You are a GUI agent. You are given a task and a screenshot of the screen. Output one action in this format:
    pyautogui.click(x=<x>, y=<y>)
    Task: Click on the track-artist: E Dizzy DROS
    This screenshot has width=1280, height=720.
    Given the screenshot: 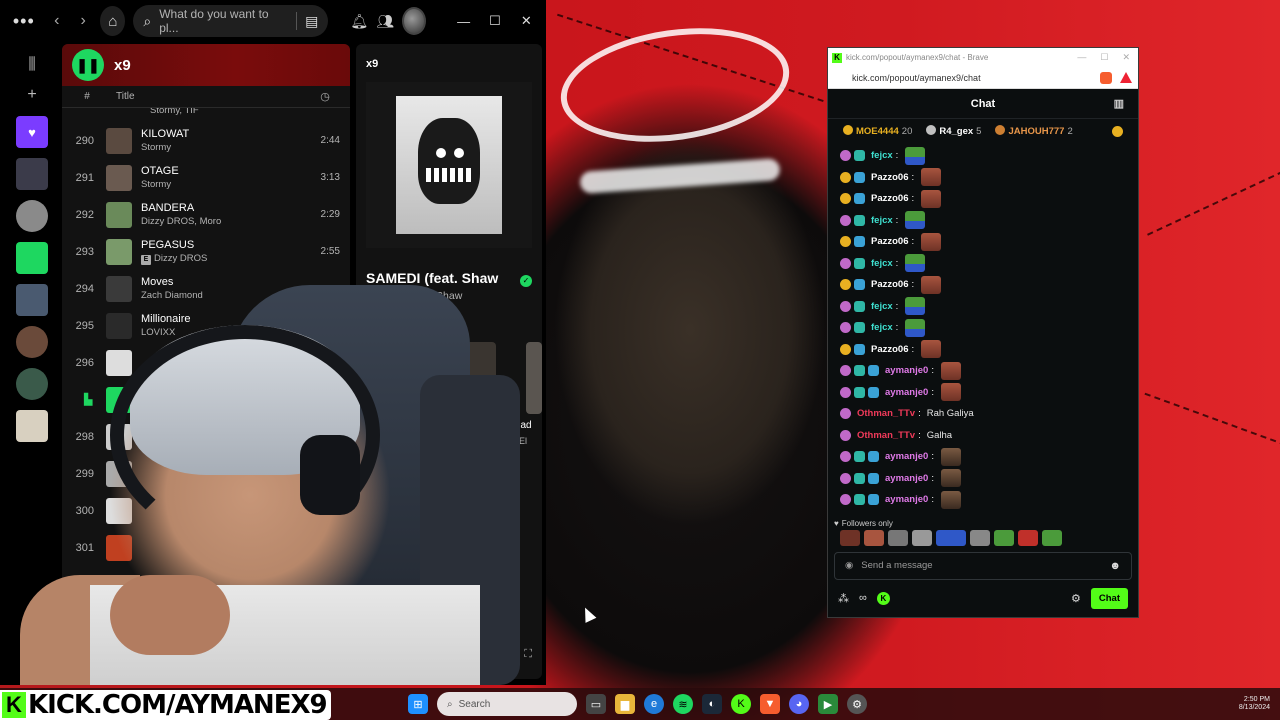 What is the action you would take?
    pyautogui.click(x=218, y=259)
    